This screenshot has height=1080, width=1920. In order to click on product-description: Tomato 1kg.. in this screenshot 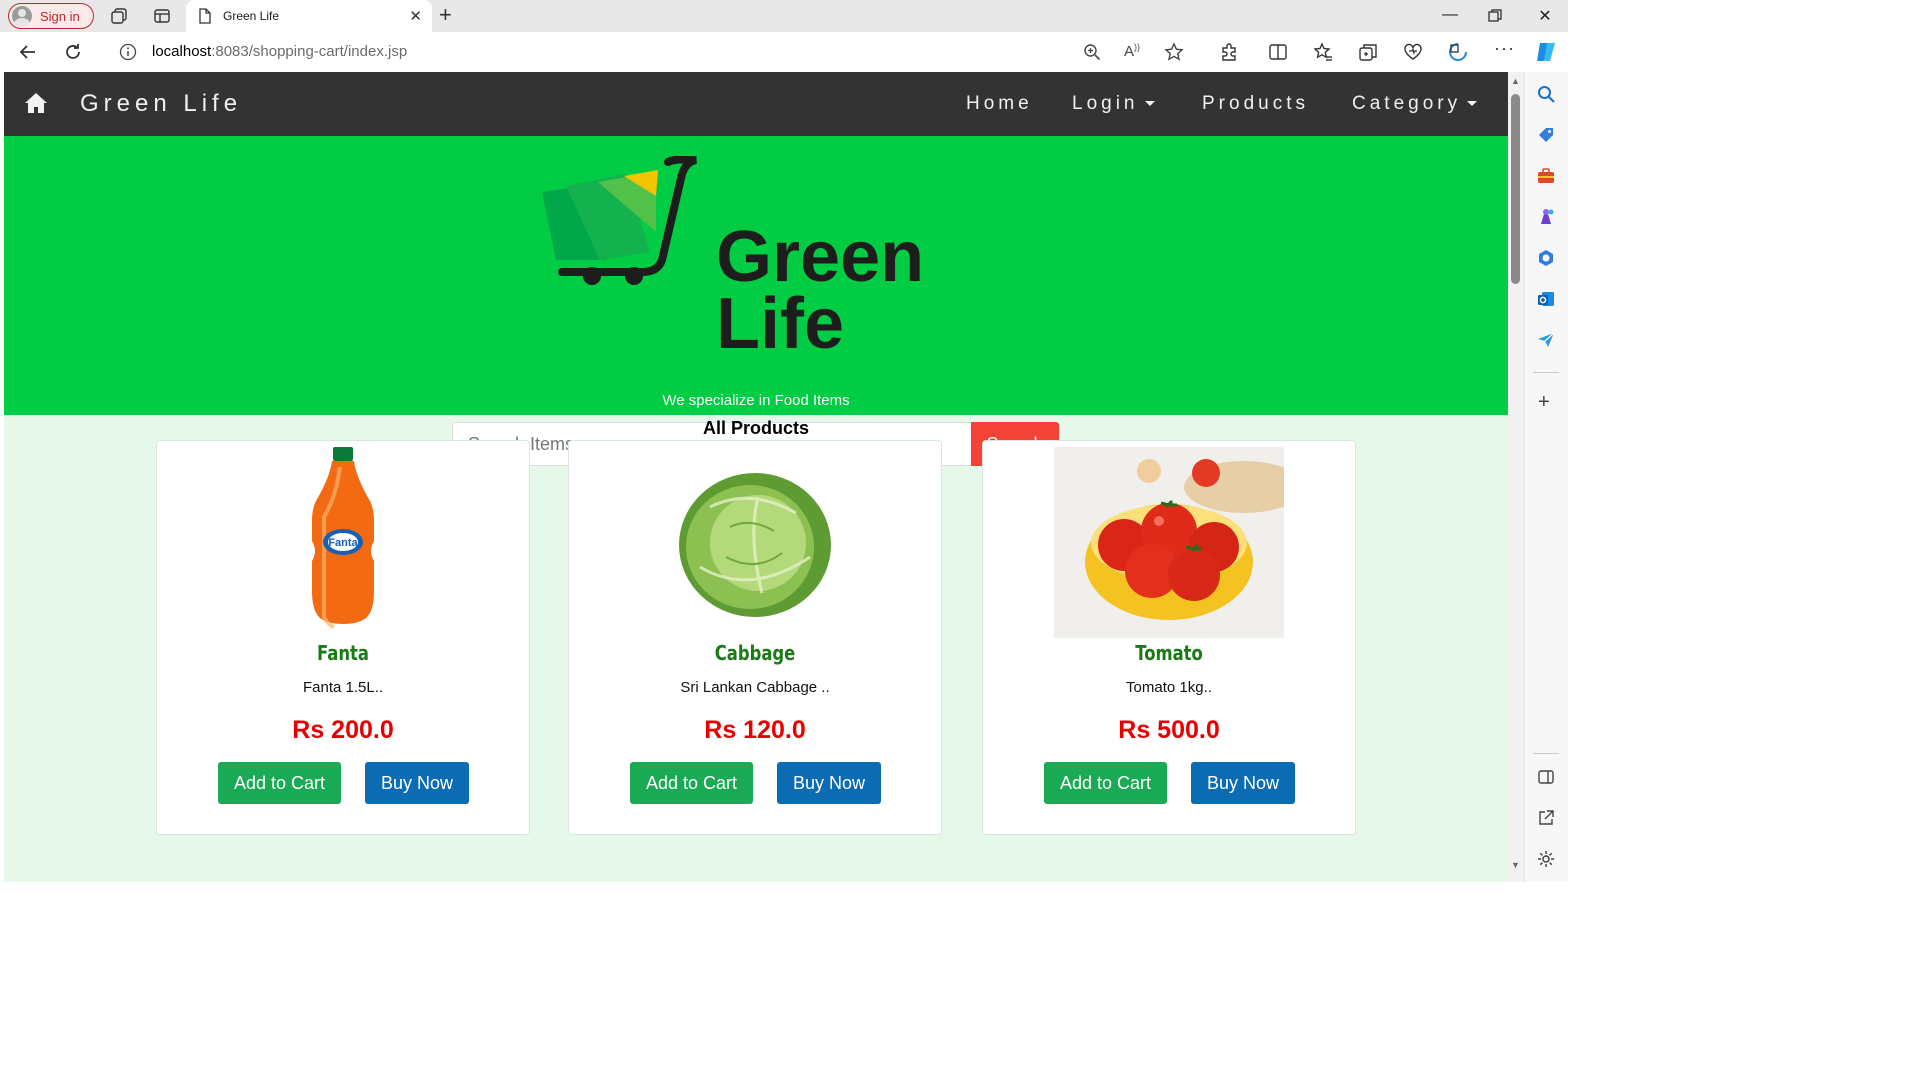, I will do `click(1169, 687)`.